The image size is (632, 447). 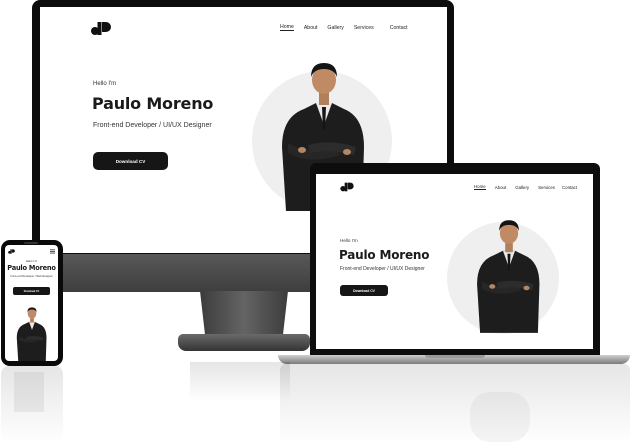 What do you see at coordinates (244, 314) in the screenshot?
I see `monitor-stand` at bounding box center [244, 314].